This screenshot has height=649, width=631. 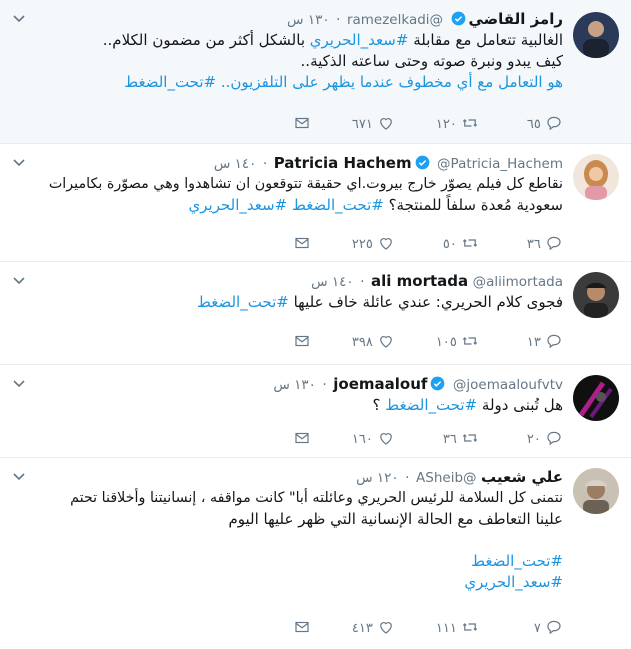 I want to click on retweet-button: ١٠٥, so click(x=454, y=342).